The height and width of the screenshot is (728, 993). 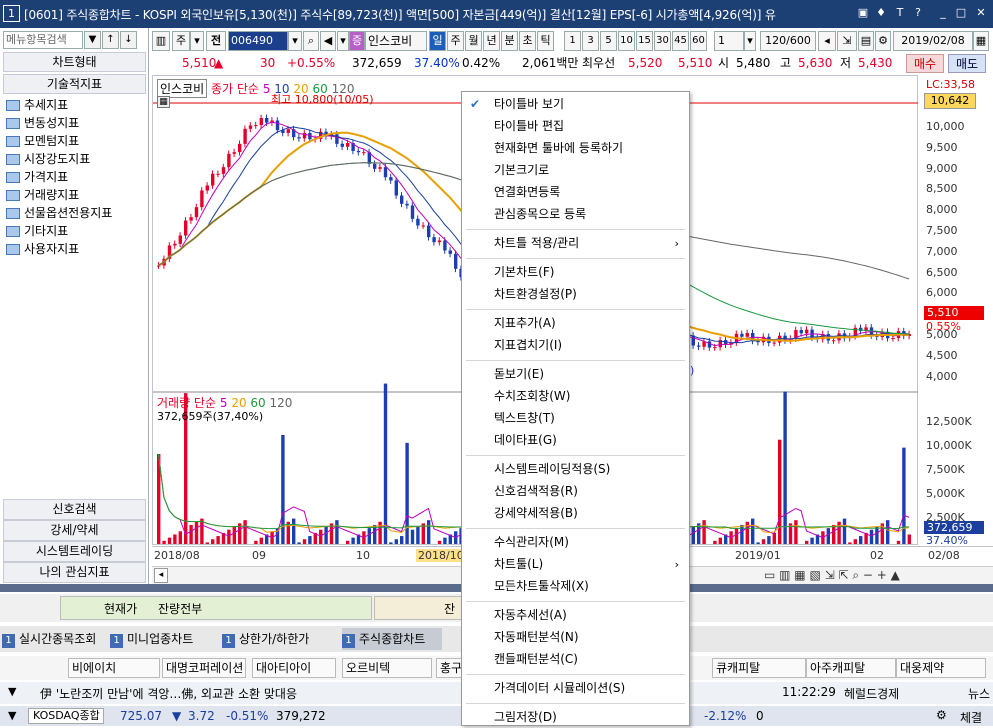 I want to click on period-button: 주, so click(x=455, y=41).